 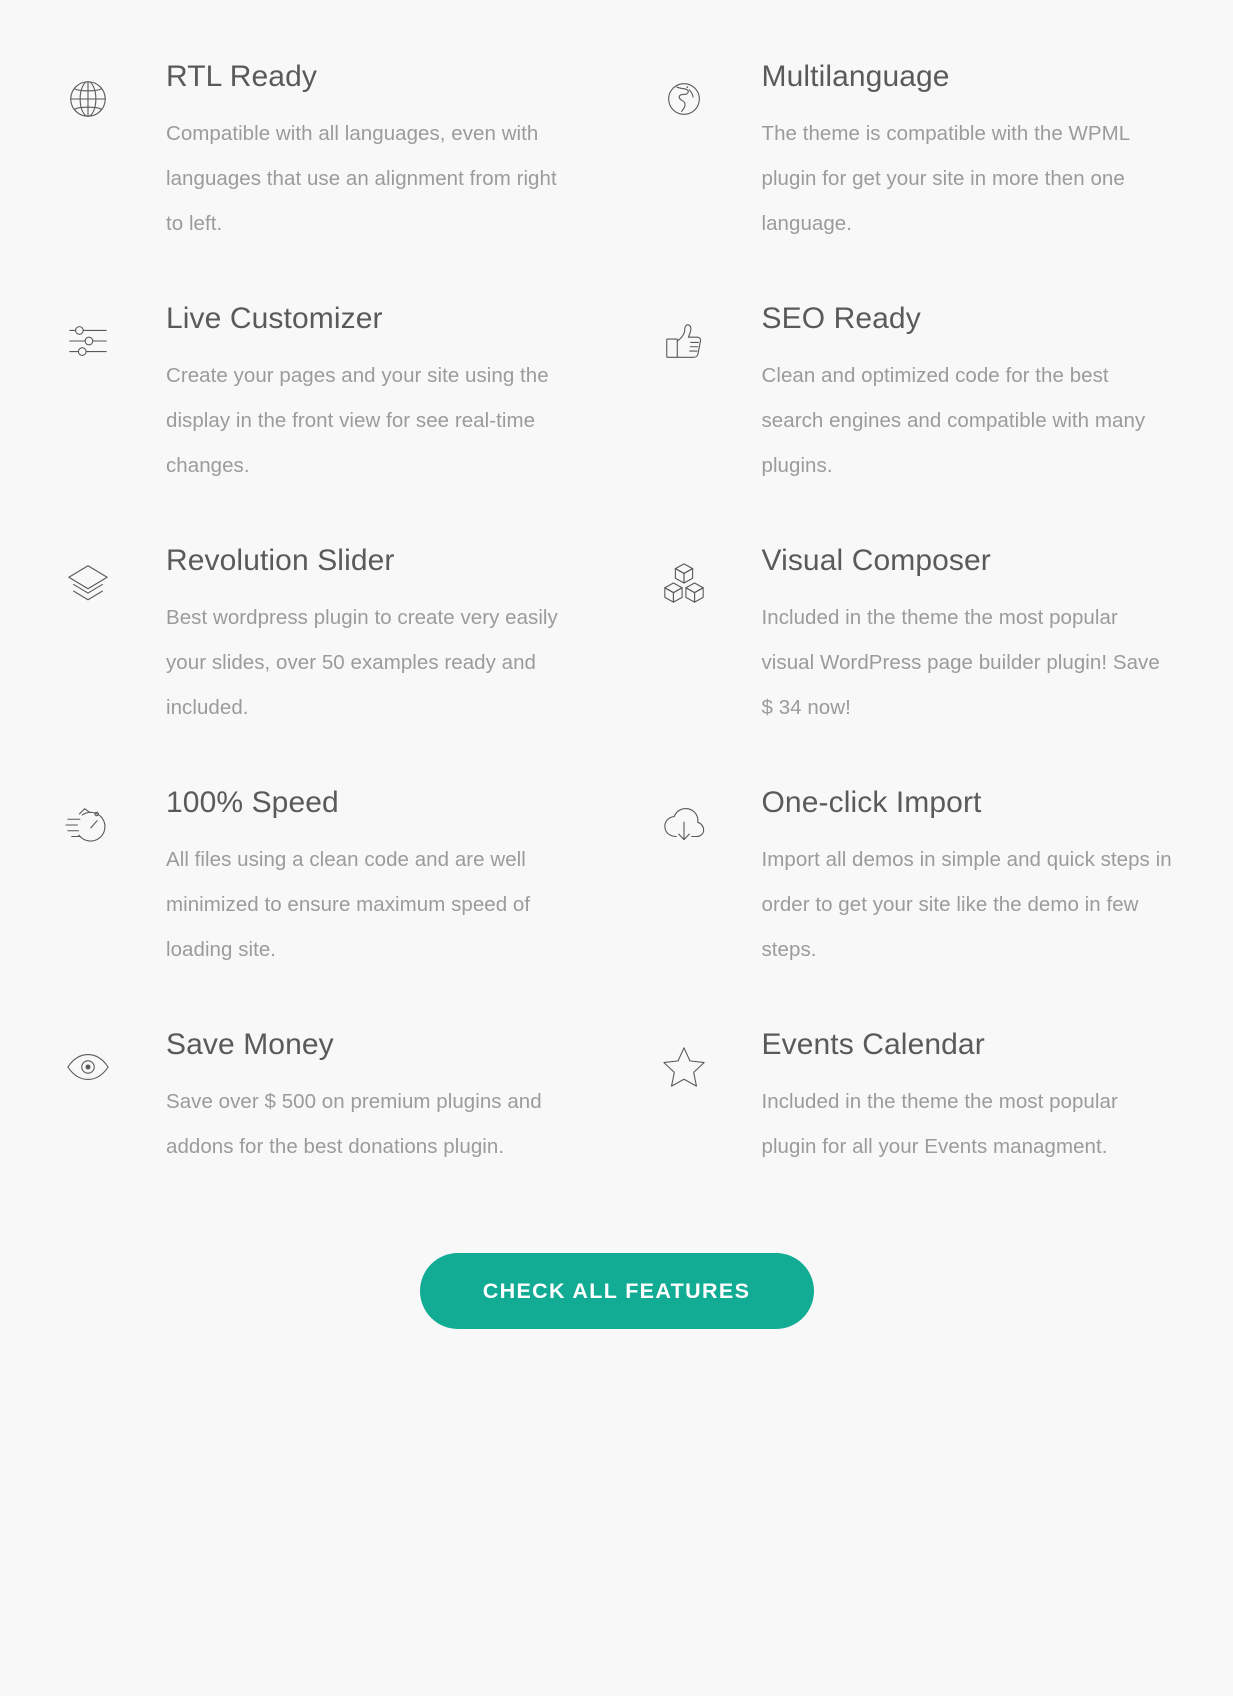 I want to click on check-all-features-button: CHECK ALL FEATURES, so click(x=616, y=1291).